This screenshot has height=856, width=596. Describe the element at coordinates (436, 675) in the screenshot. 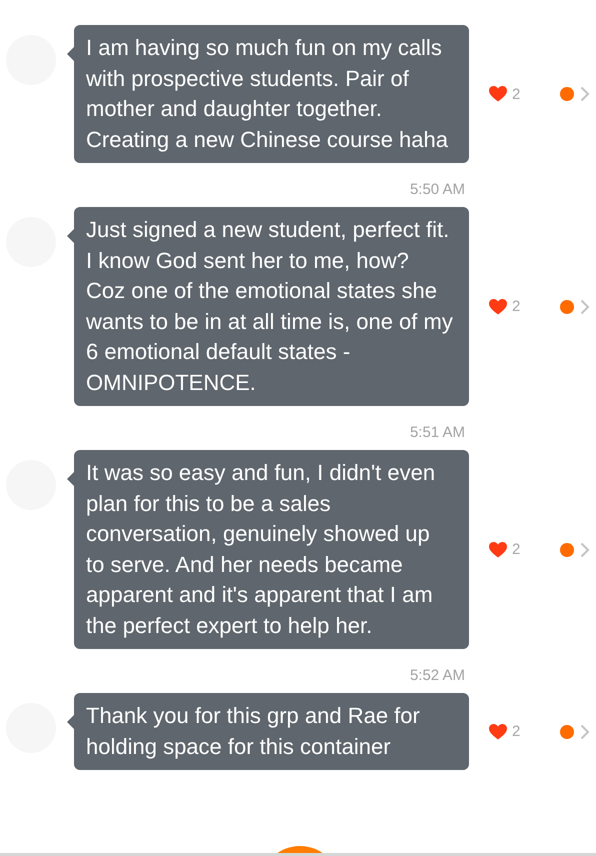

I see `timestamp: 5:52 AM` at that location.